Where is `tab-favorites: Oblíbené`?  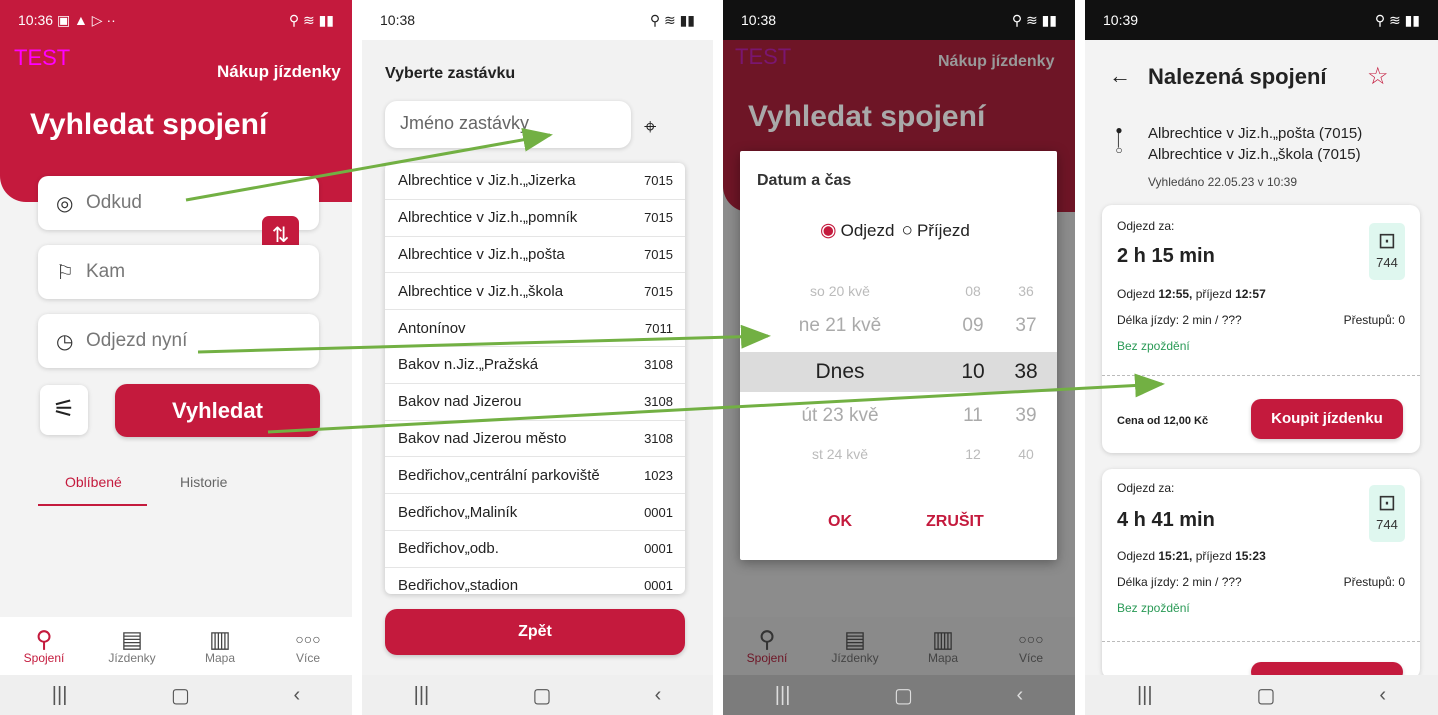 tab-favorites: Oblíbené is located at coordinates (93, 482).